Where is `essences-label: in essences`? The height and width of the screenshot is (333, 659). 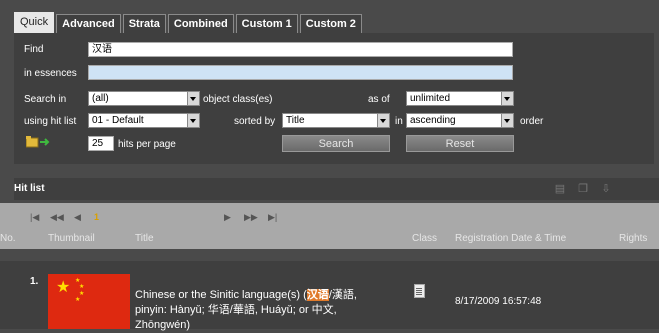
essences-label: in essences is located at coordinates (50, 73).